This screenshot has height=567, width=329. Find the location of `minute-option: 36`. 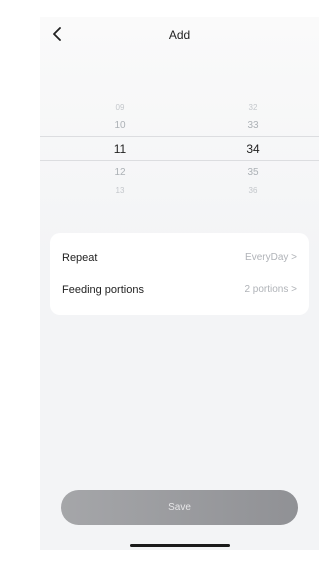

minute-option: 36 is located at coordinates (253, 190).